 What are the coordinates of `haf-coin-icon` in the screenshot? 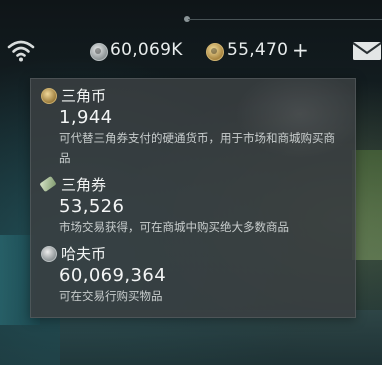 It's located at (99, 52).